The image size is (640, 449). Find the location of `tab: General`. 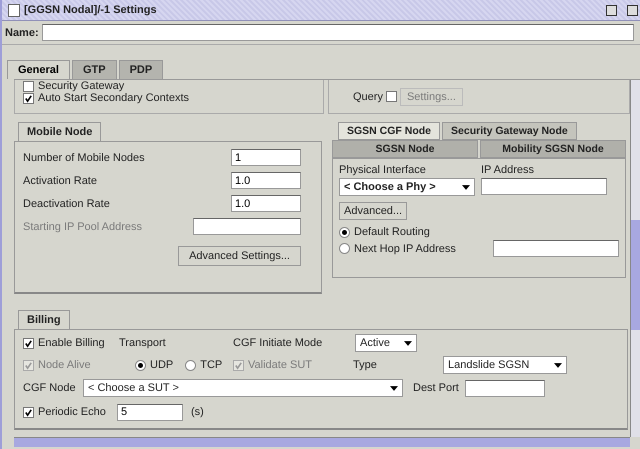

tab: General is located at coordinates (38, 69).